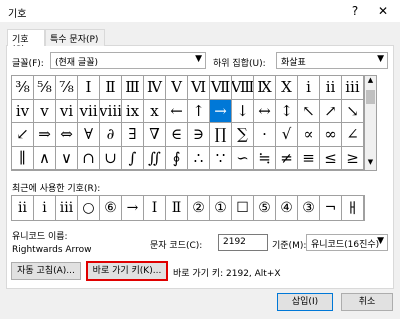 The height and width of the screenshot is (319, 400). I want to click on recent-symbol-cell: ⅲ, so click(67, 208).